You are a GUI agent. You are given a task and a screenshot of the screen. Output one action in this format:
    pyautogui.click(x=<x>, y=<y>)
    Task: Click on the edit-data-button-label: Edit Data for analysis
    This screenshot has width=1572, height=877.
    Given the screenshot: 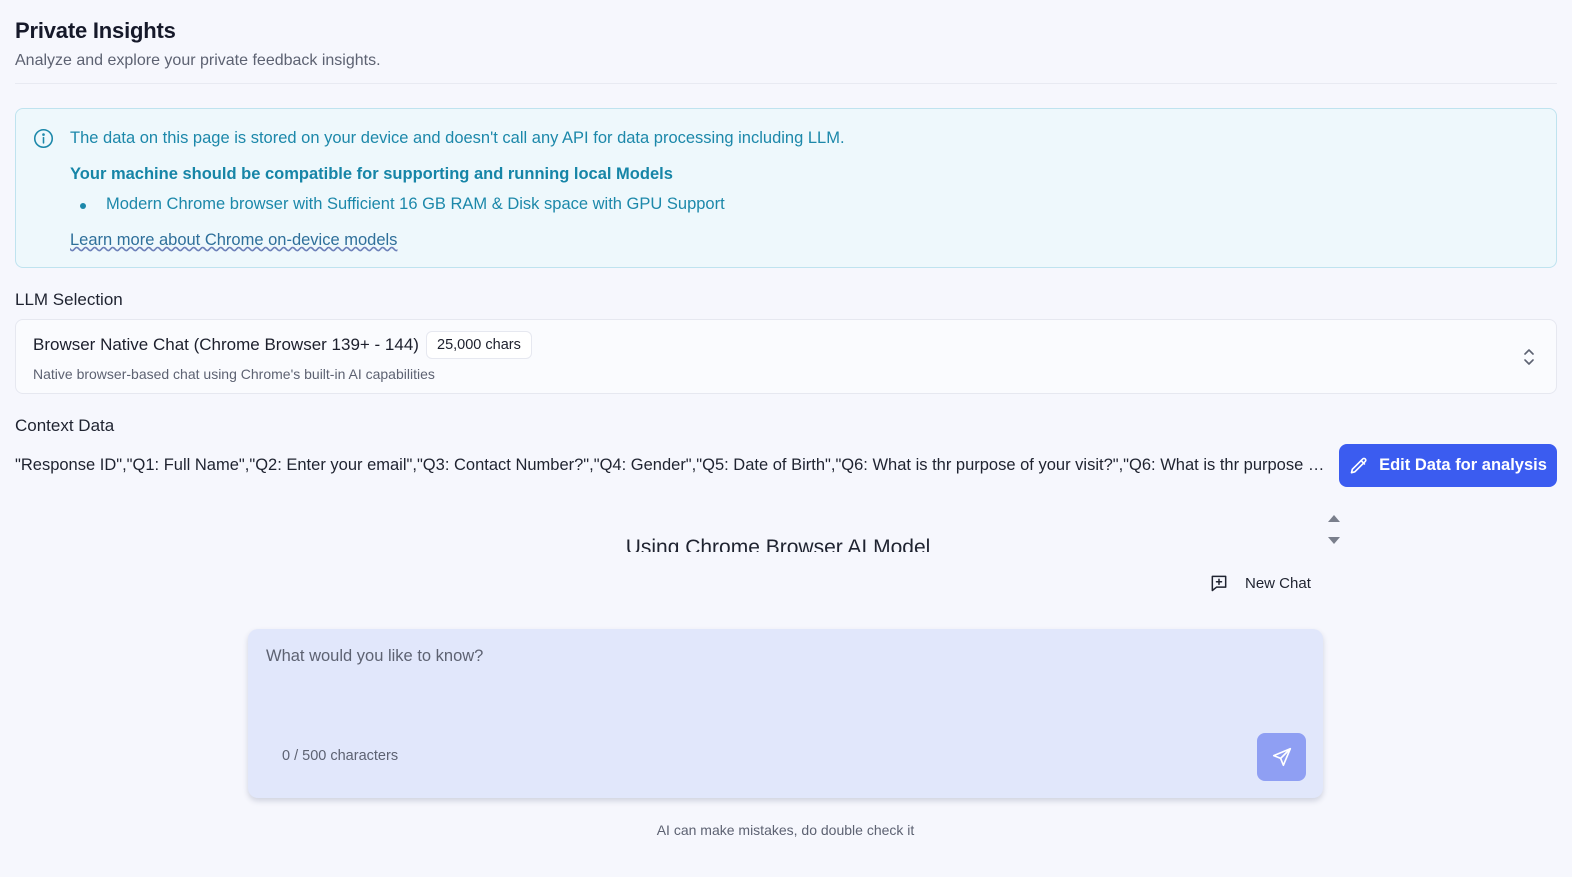 What is the action you would take?
    pyautogui.click(x=1463, y=465)
    